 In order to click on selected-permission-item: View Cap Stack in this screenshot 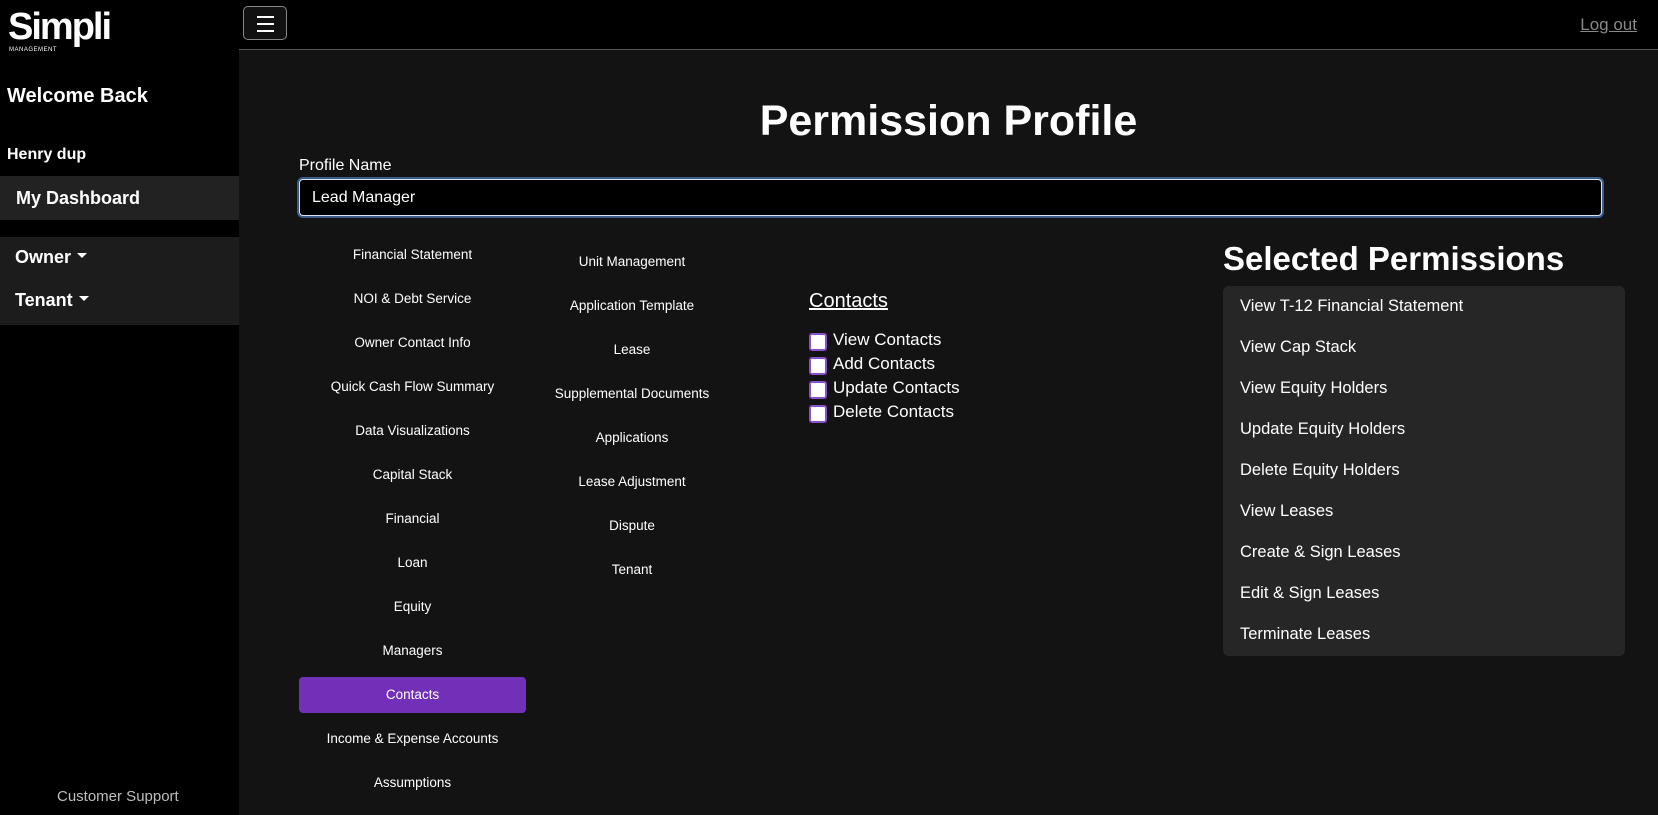, I will do `click(1298, 347)`.